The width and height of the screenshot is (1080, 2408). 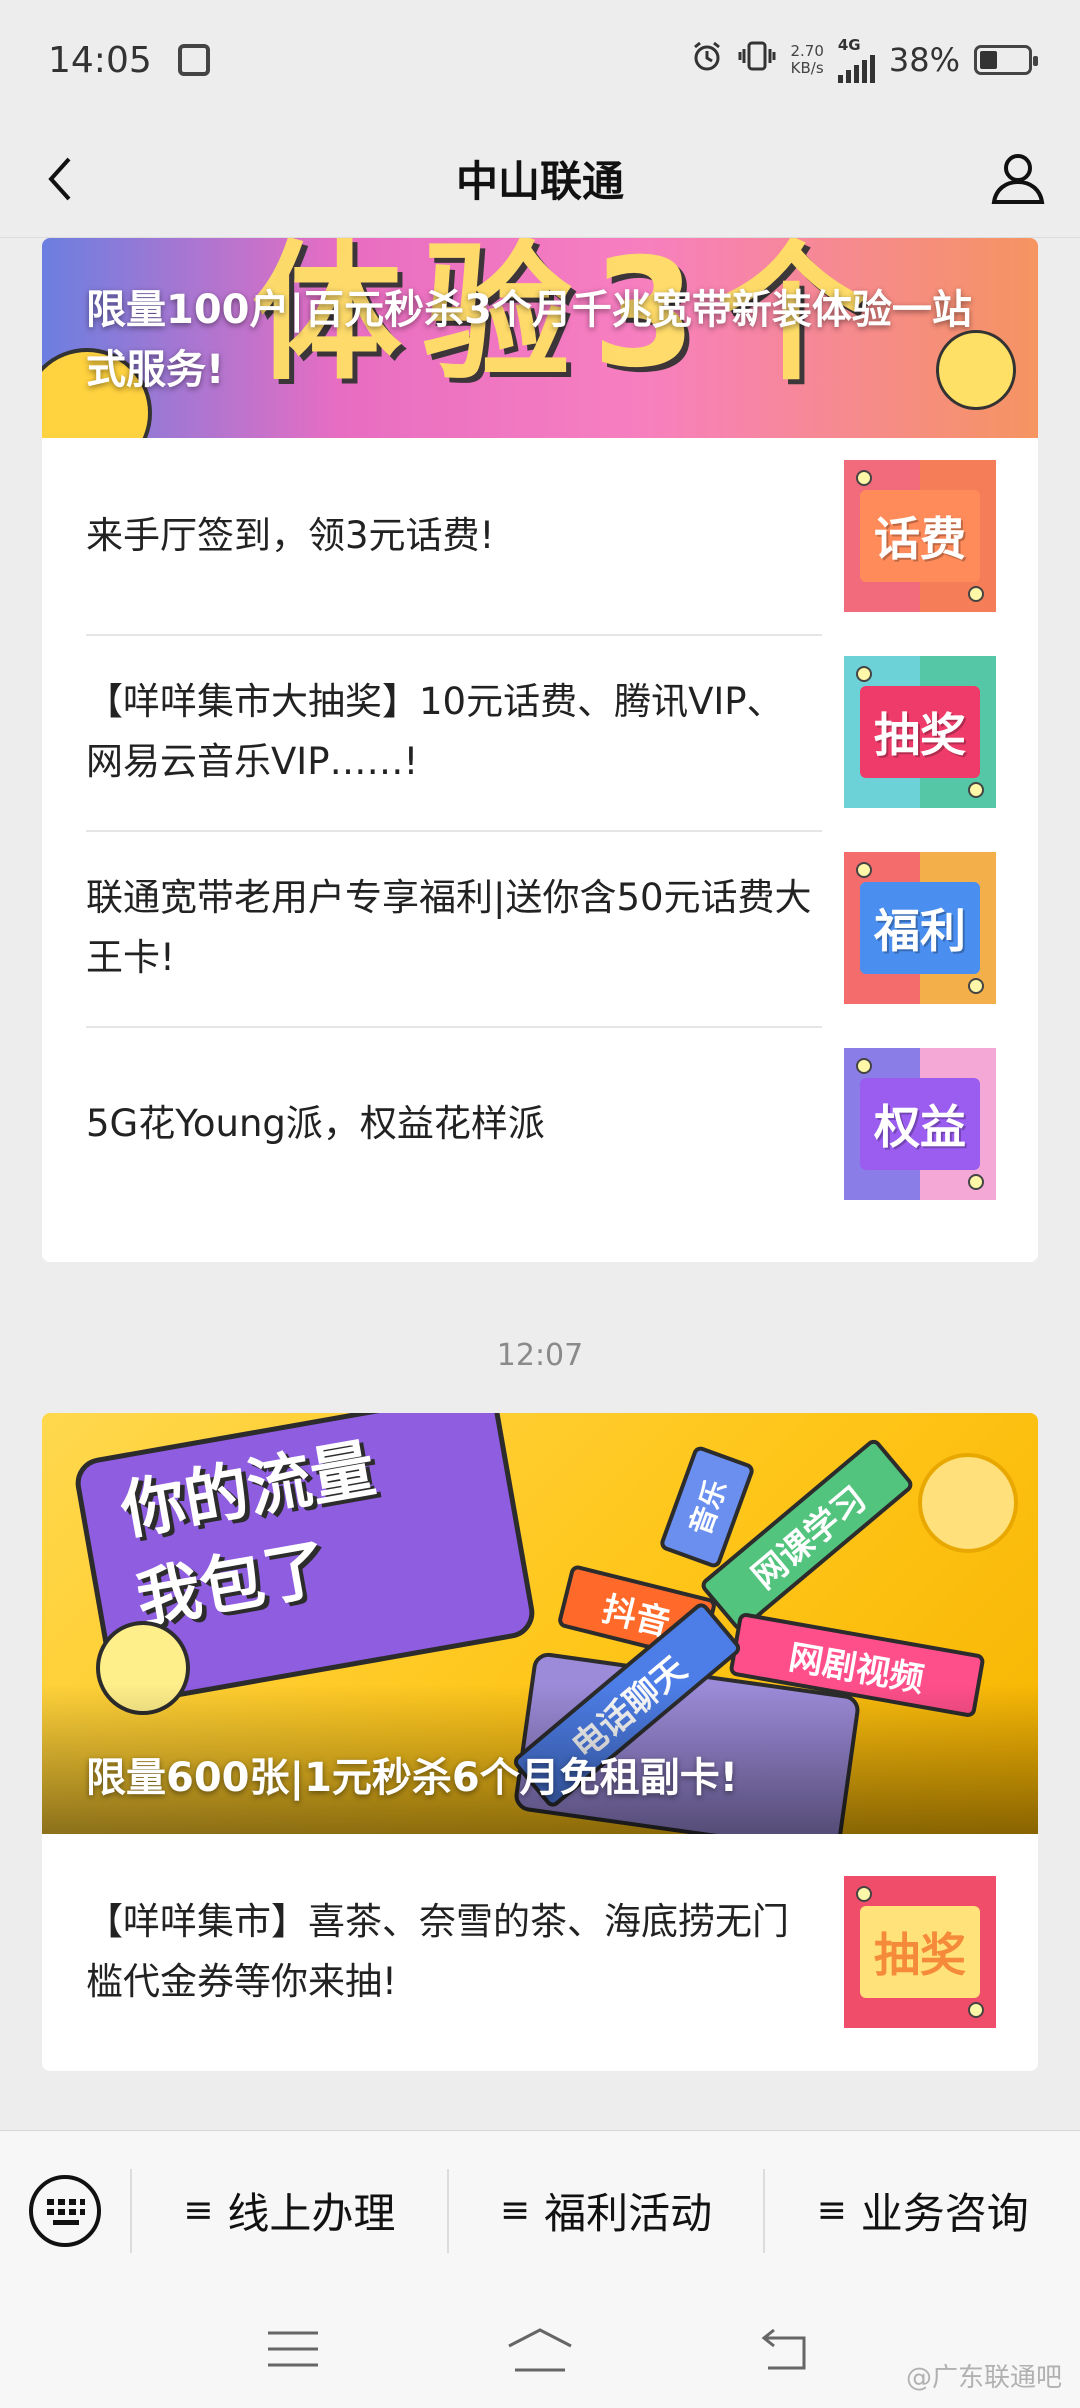 What do you see at coordinates (856, 59) in the screenshot?
I see `signal-icon: 4G` at bounding box center [856, 59].